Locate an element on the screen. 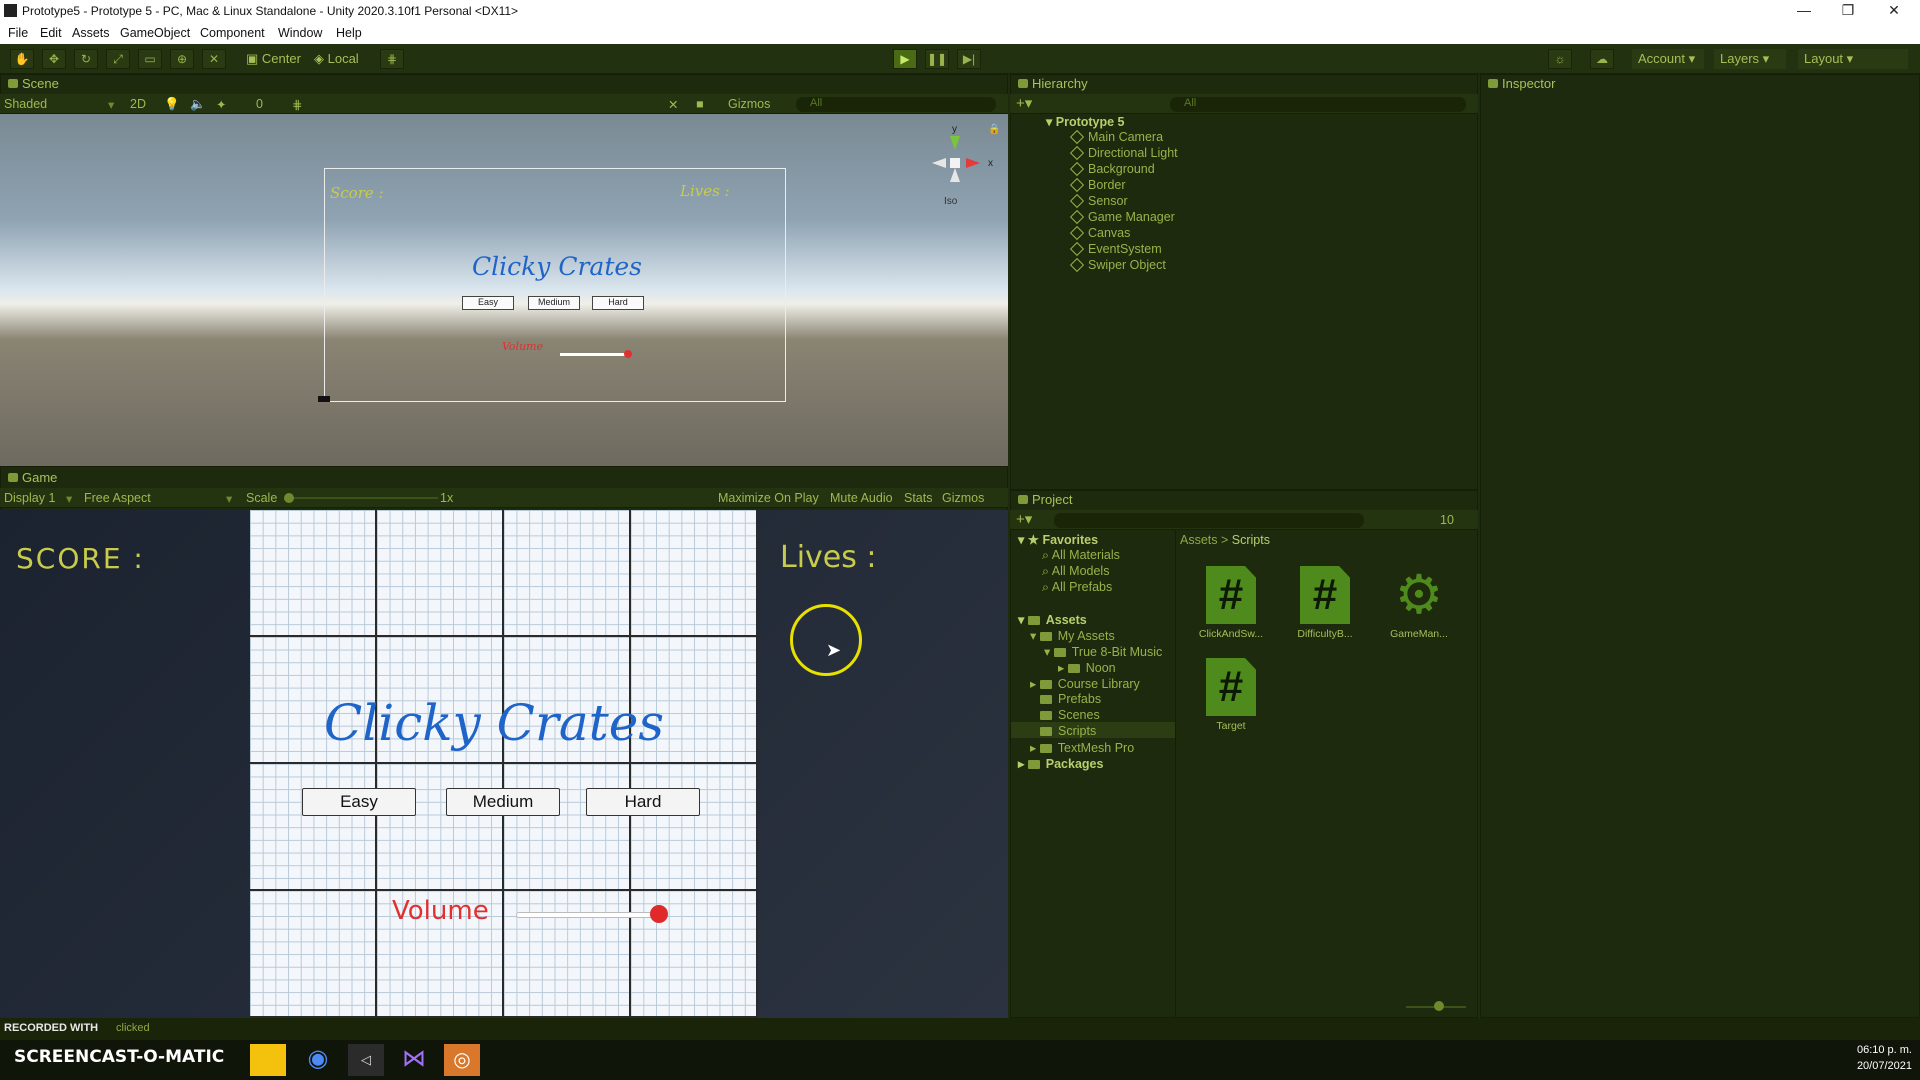 The height and width of the screenshot is (1080, 1920). layout-dropdown: Layout ▾ is located at coordinates (1853, 59).